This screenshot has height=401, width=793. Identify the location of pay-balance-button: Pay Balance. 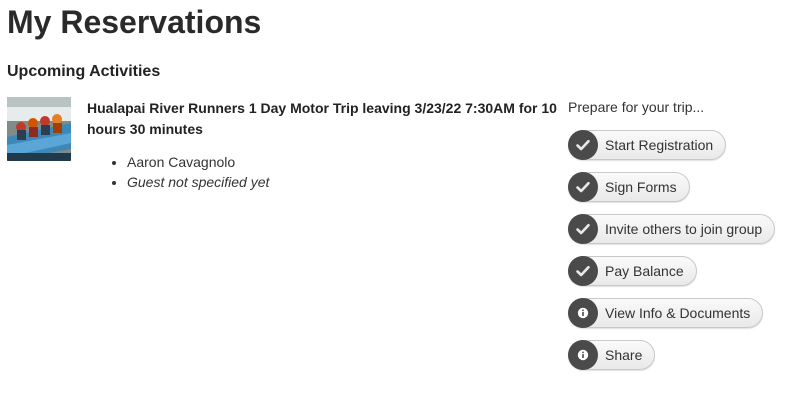
(632, 270).